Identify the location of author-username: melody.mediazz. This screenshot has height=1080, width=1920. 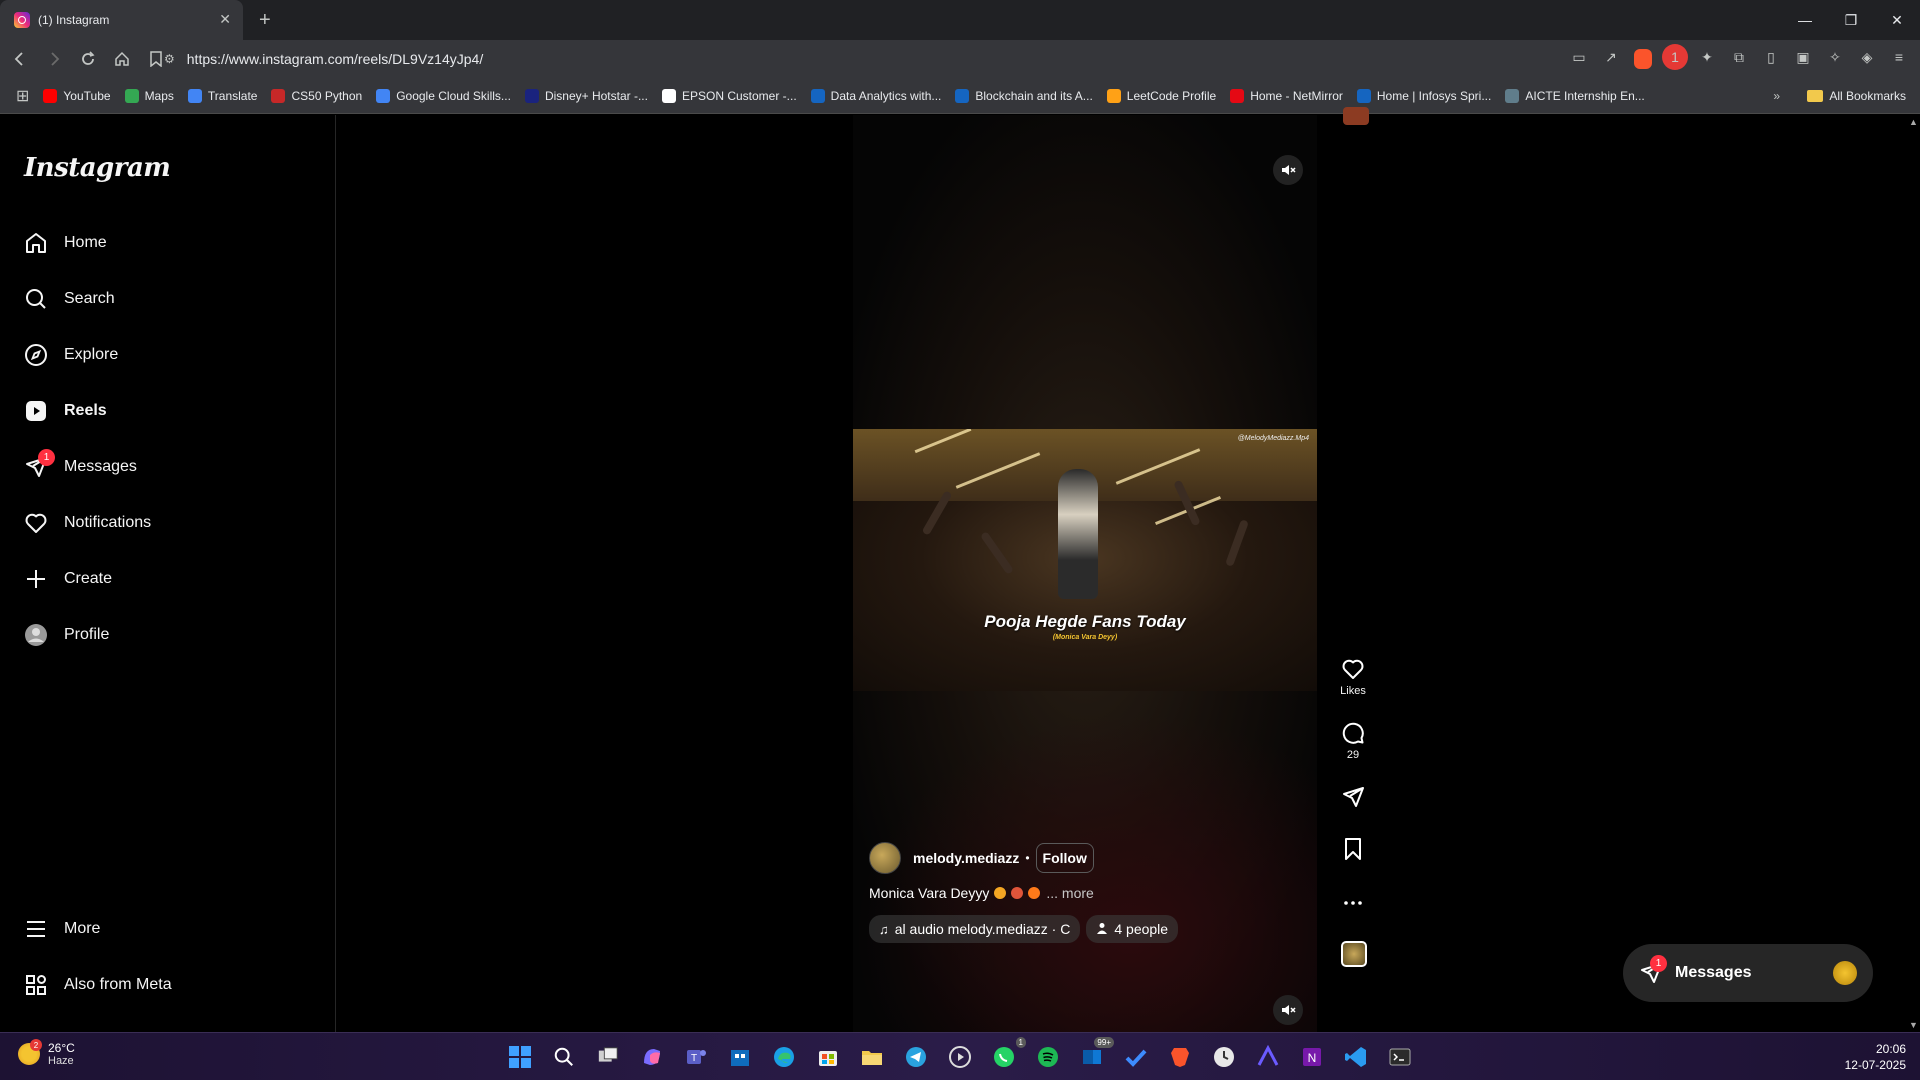
(966, 858).